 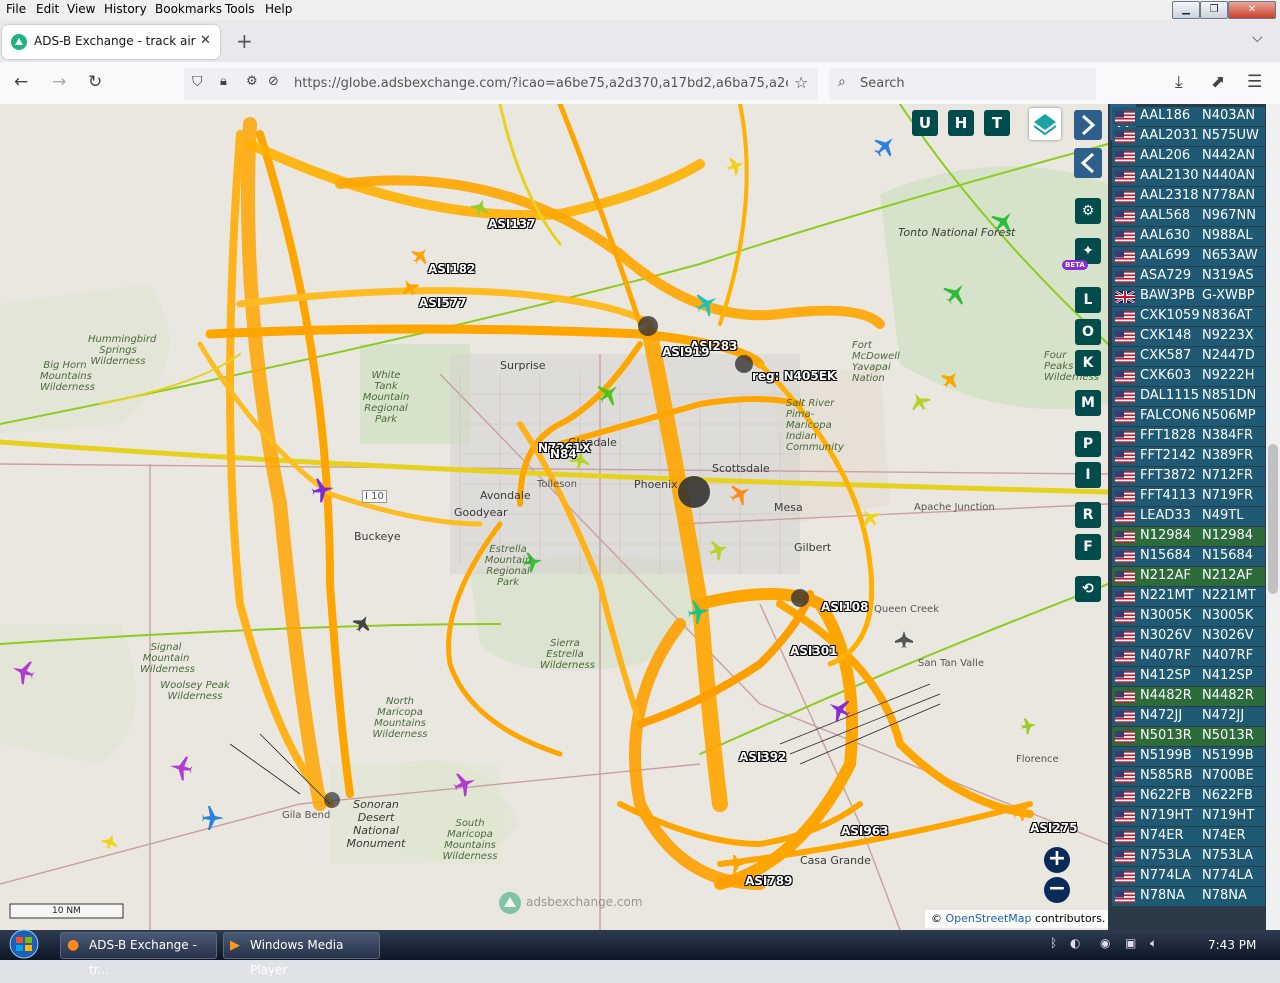 What do you see at coordinates (1188, 516) in the screenshot?
I see `aircraft-row: LEAD33 N49TL` at bounding box center [1188, 516].